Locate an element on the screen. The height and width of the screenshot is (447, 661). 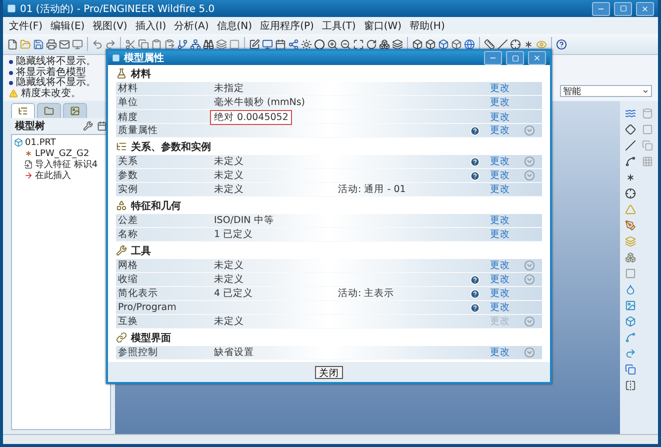
section-title: 工具 is located at coordinates (141, 251).